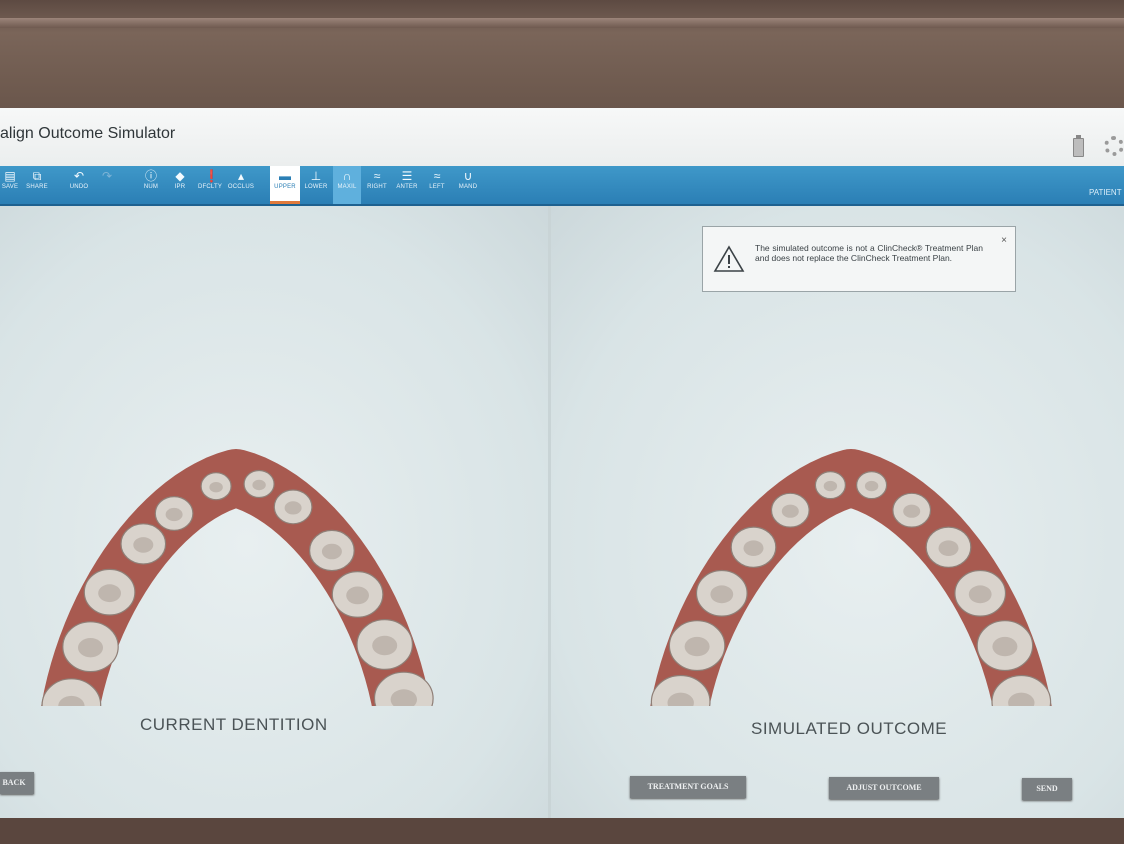 This screenshot has width=1124, height=844. What do you see at coordinates (562, 55) in the screenshot?
I see `monitor-bezel-top` at bounding box center [562, 55].